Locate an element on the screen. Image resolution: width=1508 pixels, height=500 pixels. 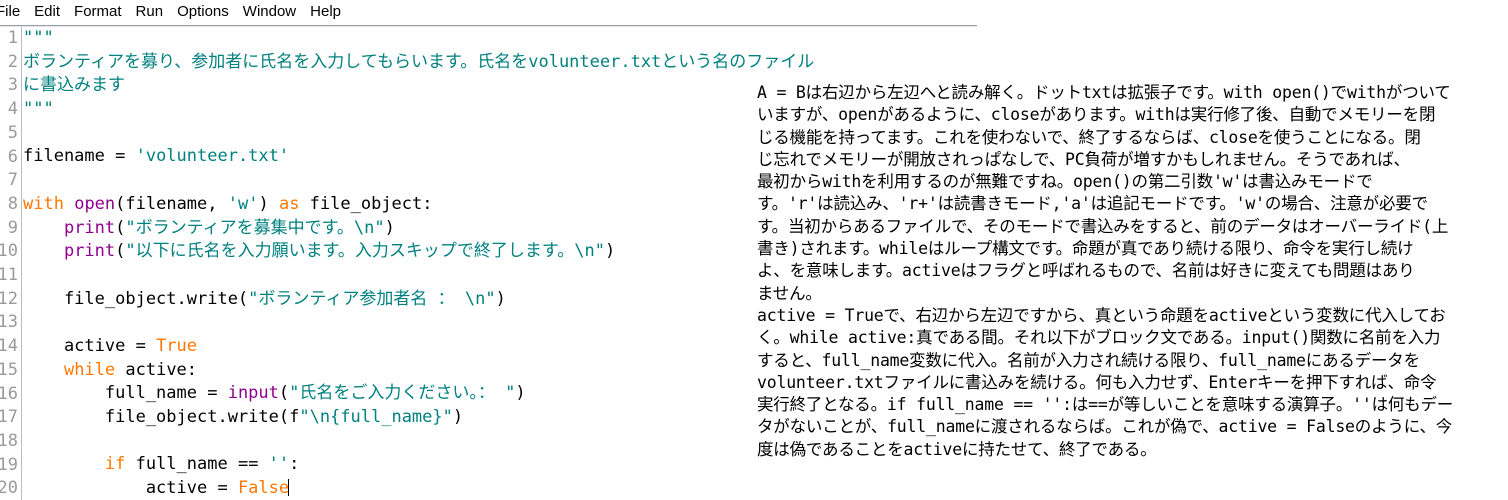
line-number: 10 is located at coordinates (9, 251).